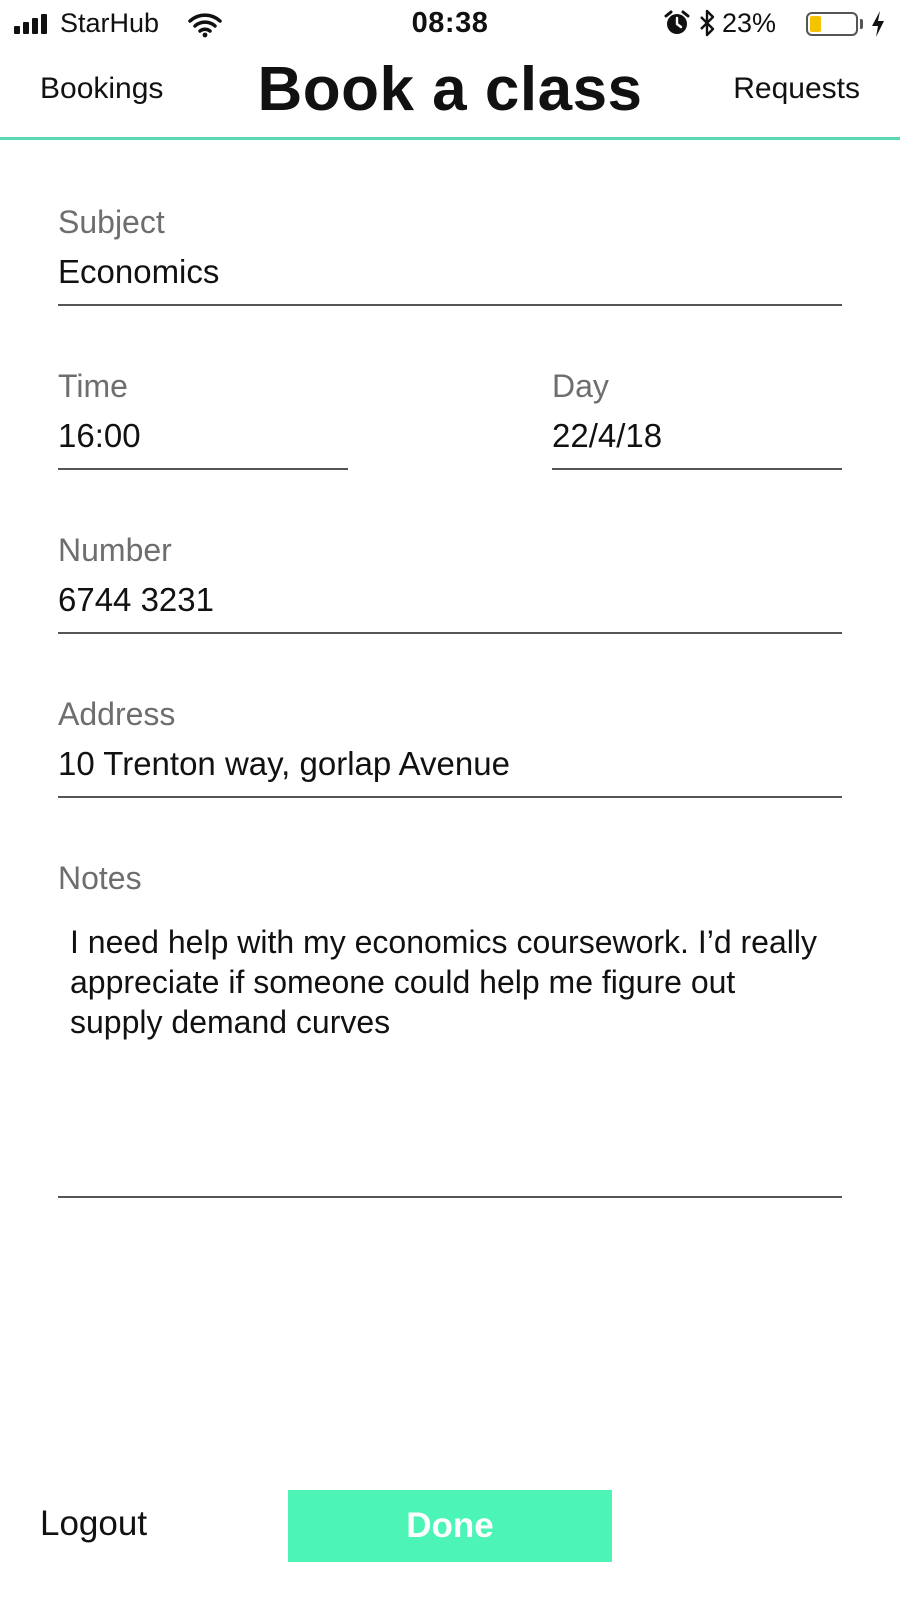  What do you see at coordinates (796, 89) in the screenshot?
I see `requests-link: Requests` at bounding box center [796, 89].